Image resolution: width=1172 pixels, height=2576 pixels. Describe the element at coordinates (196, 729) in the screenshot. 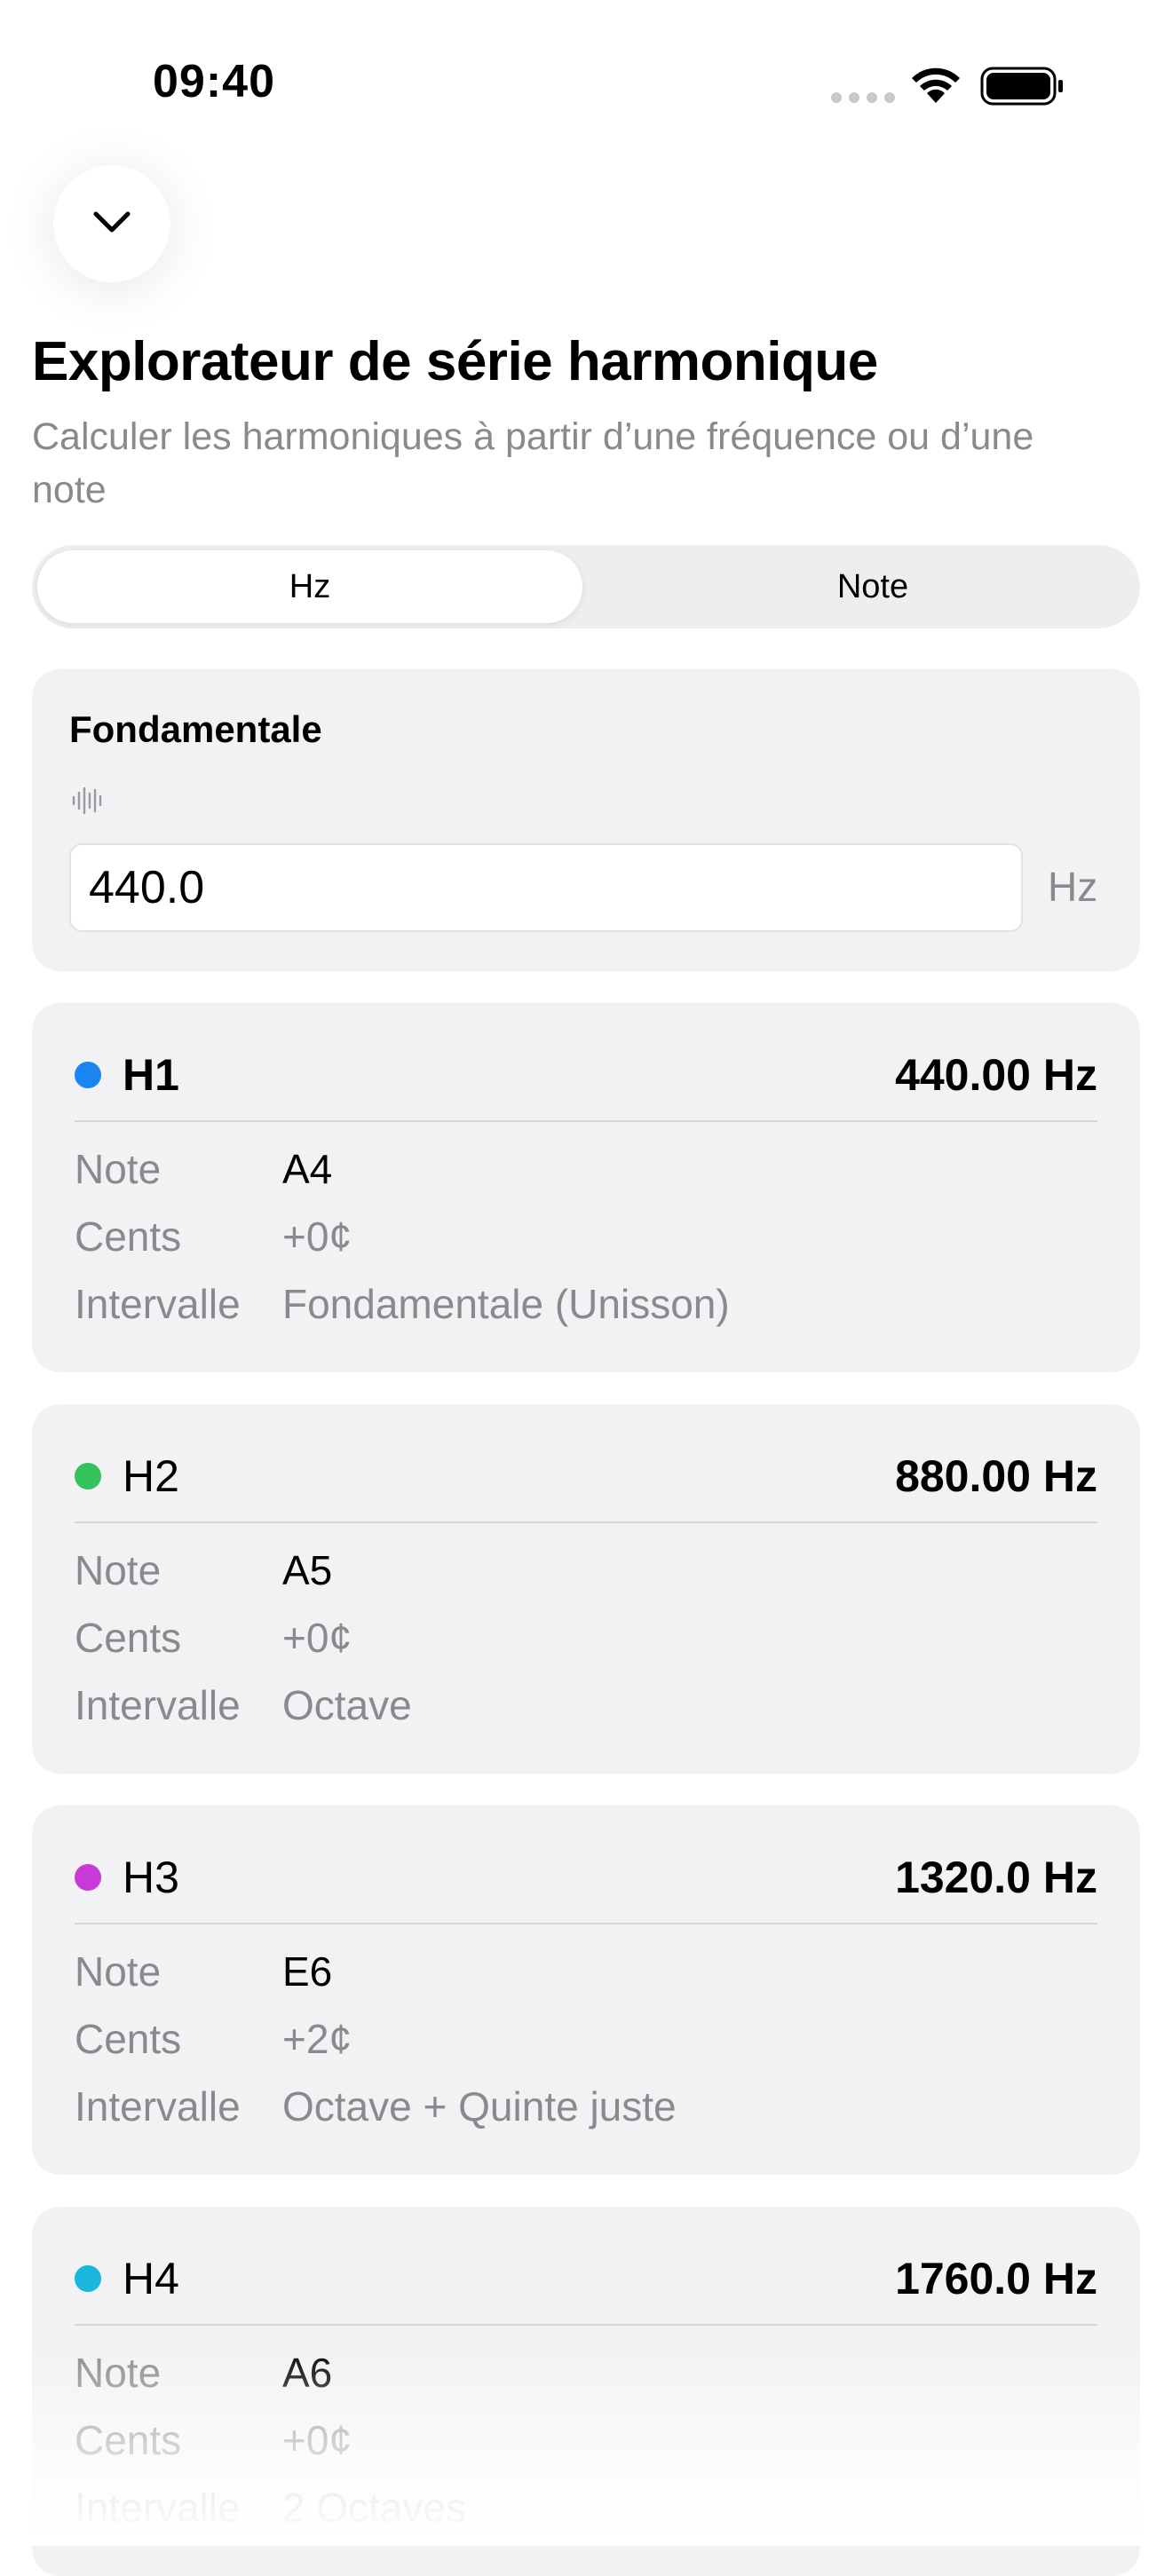

I see `fundamental-label: Fondamentale` at that location.